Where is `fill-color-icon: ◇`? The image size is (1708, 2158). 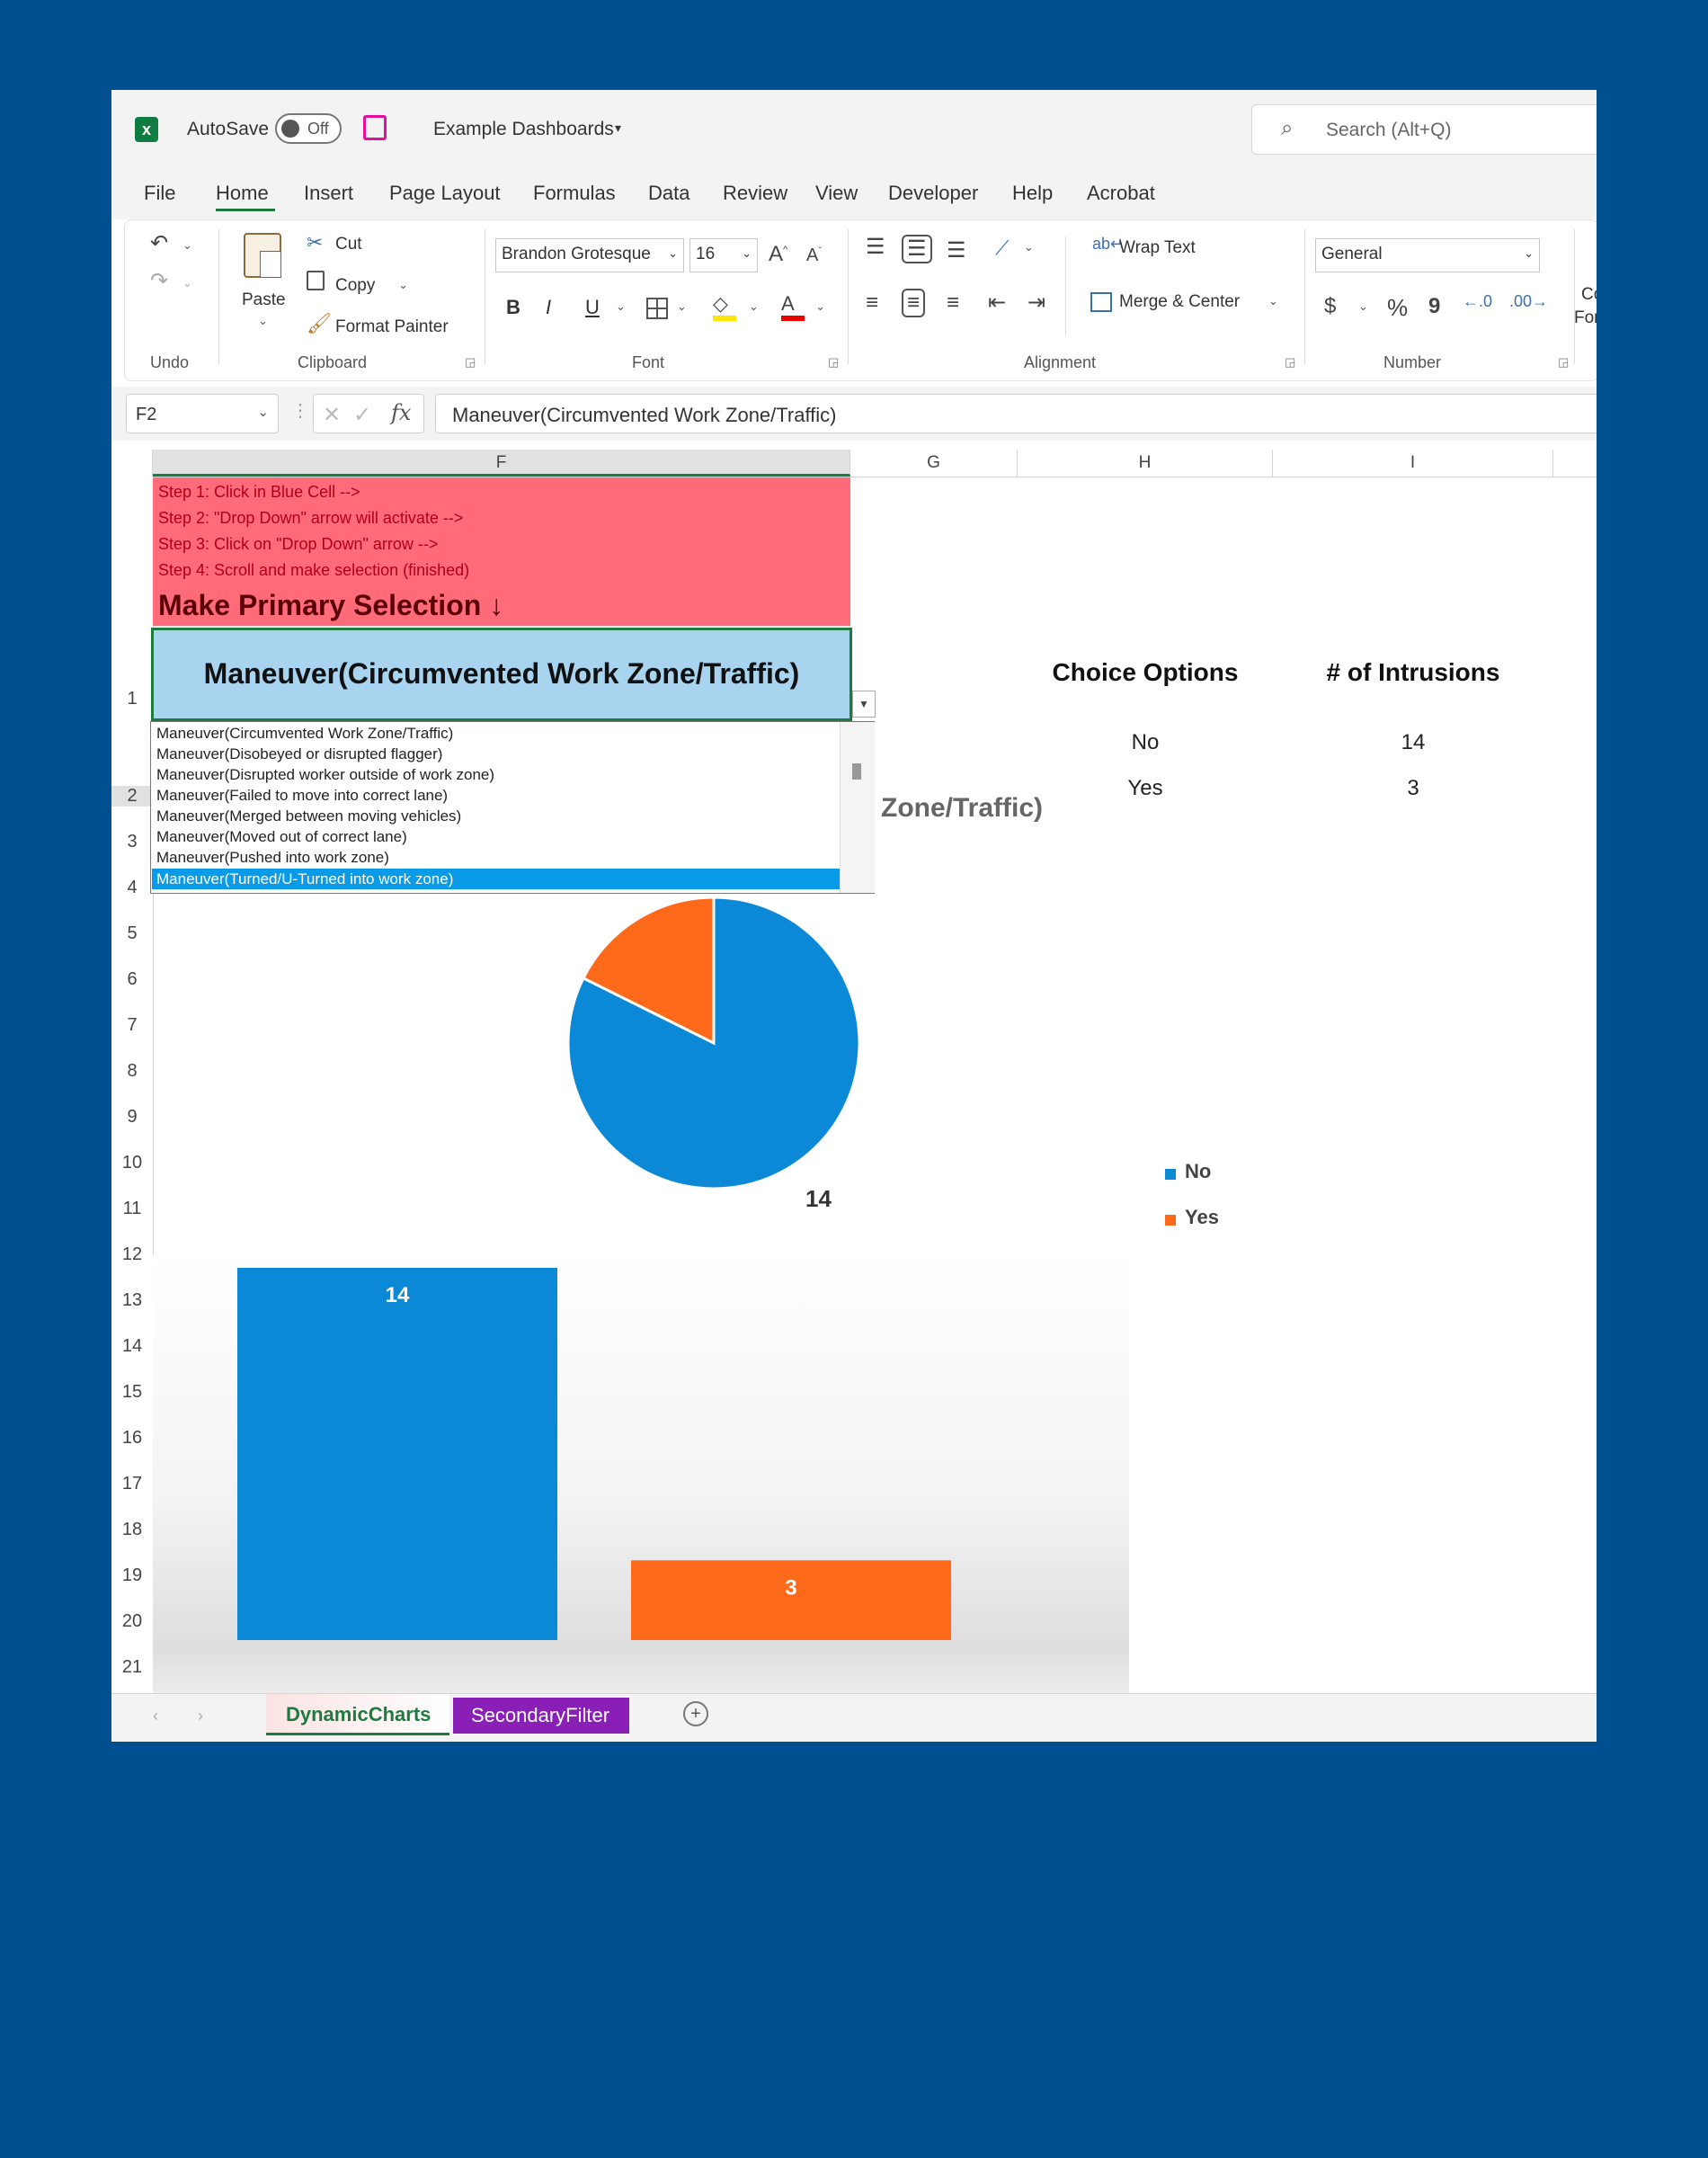
fill-color-icon: ◇ is located at coordinates (724, 306).